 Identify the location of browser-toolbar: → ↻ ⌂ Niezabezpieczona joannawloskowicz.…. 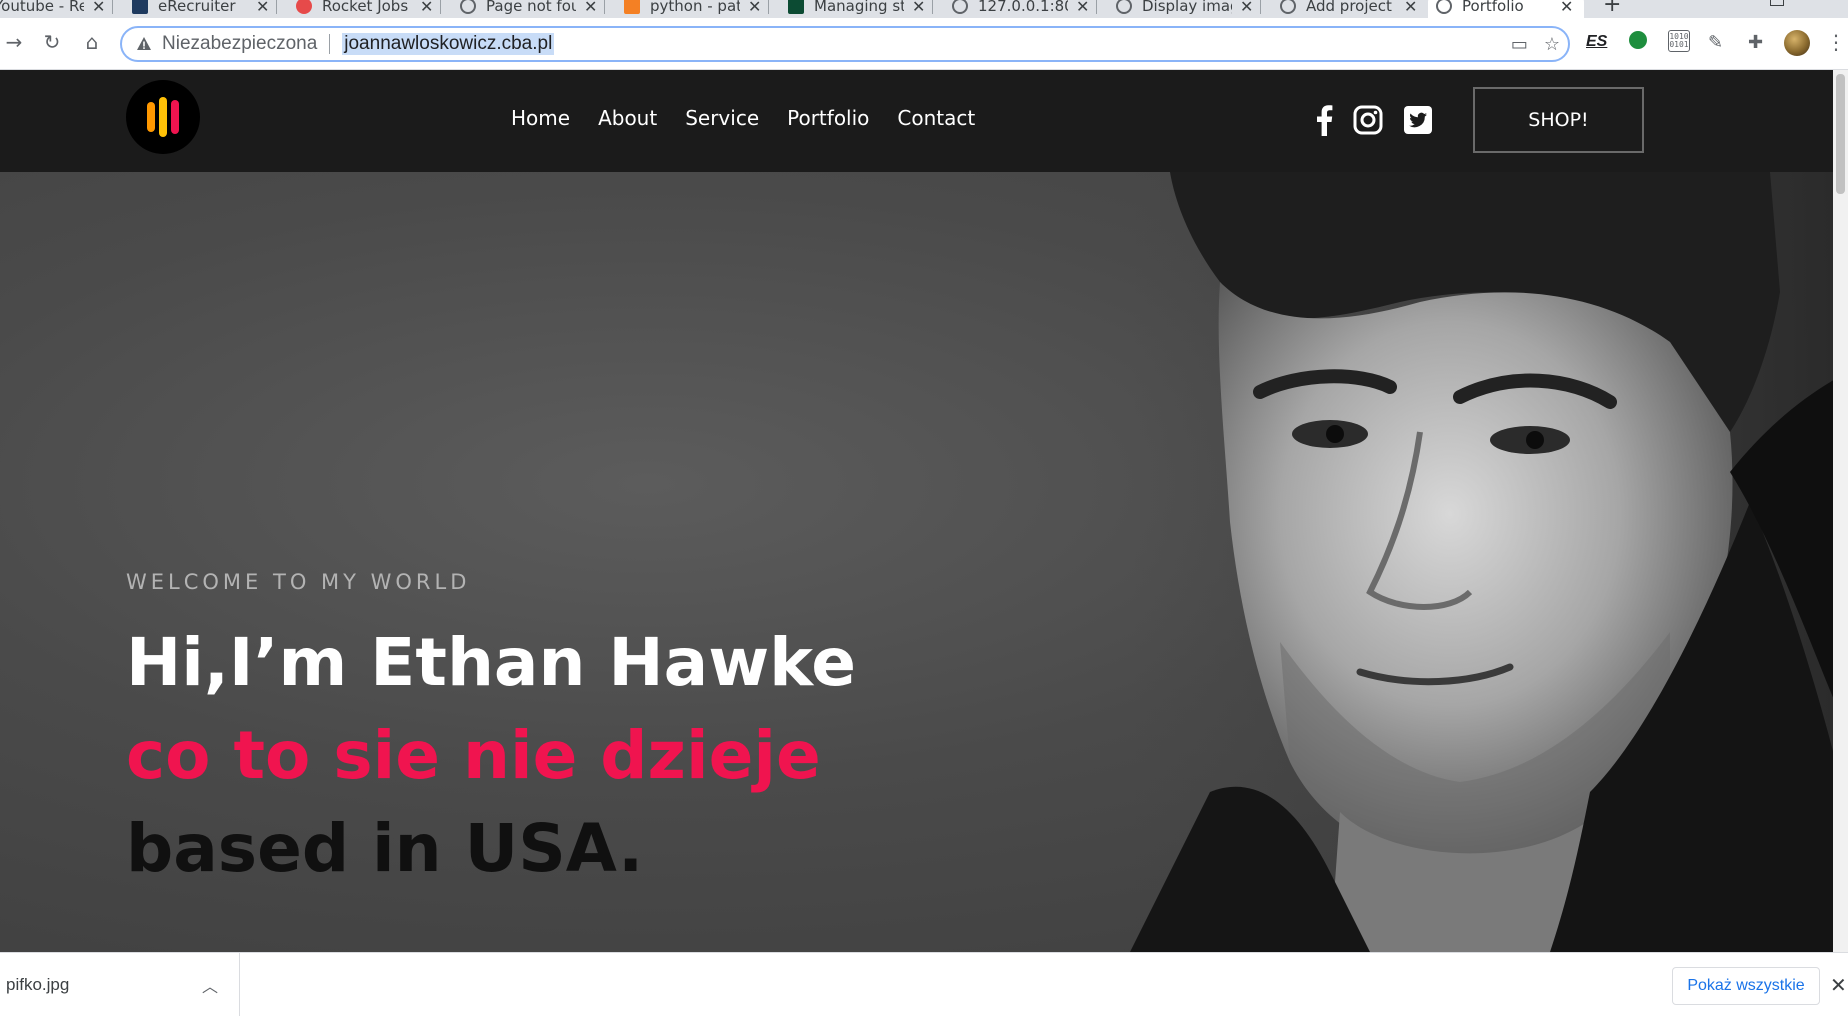
(924, 44).